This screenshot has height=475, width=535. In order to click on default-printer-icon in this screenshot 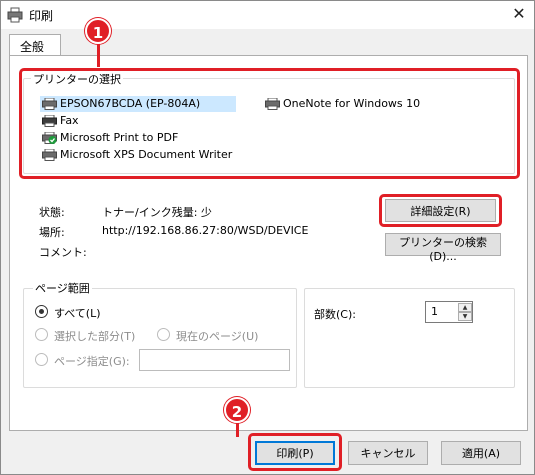, I will do `click(49, 138)`.